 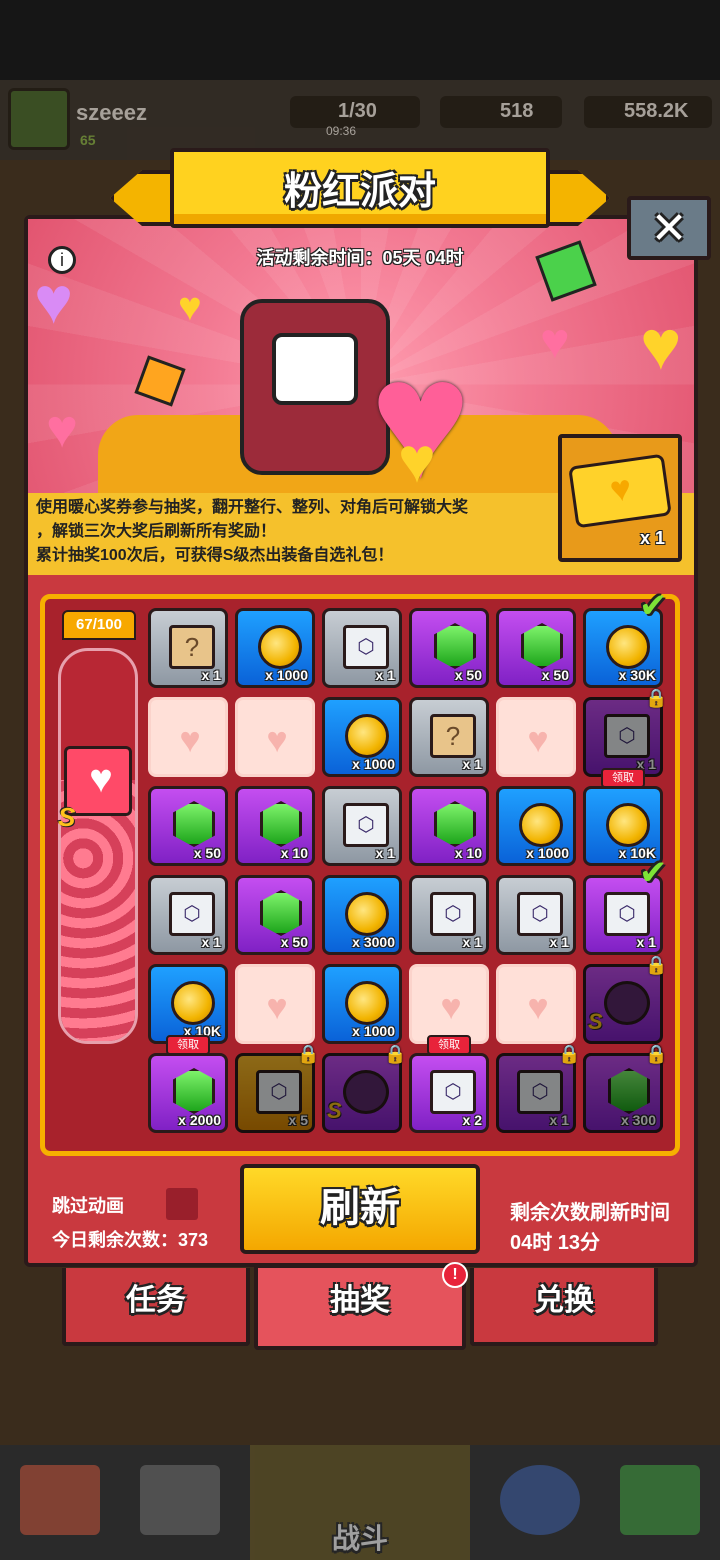 What do you see at coordinates (449, 737) in the screenshot?
I see `grid-cell-2-4: ? x 1` at bounding box center [449, 737].